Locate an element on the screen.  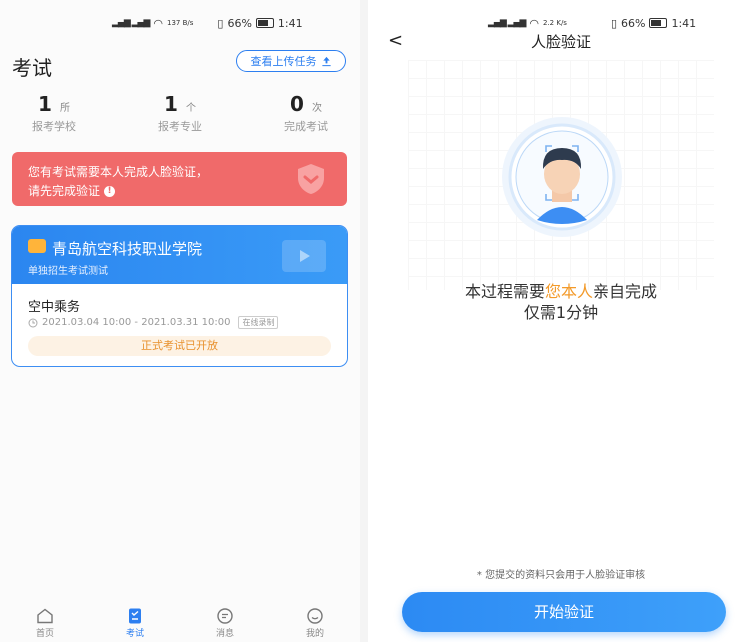
shield-icon is located at coordinates (311, 179).